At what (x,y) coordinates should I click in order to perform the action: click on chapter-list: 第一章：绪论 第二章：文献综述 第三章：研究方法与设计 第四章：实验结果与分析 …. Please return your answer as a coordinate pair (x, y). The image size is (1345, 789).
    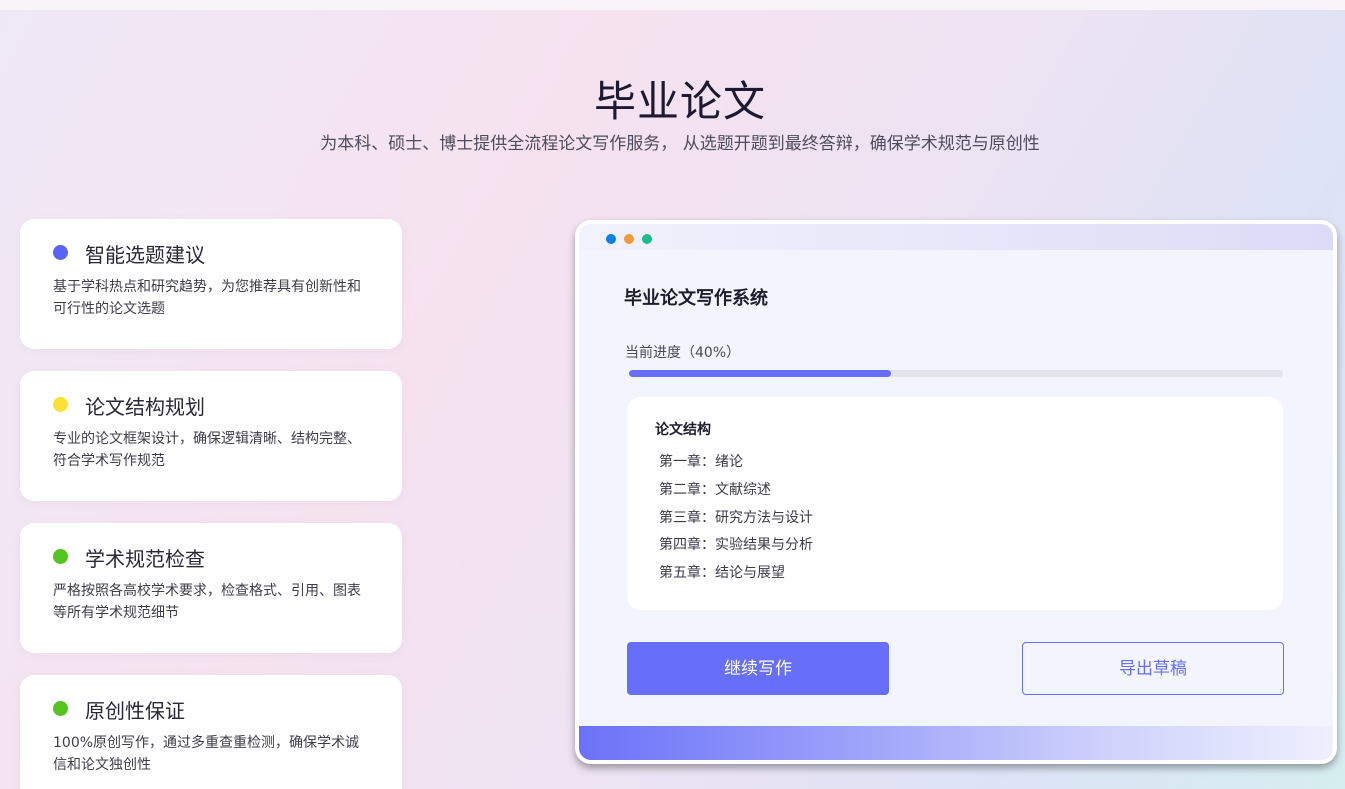
    Looking at the image, I should click on (736, 520).